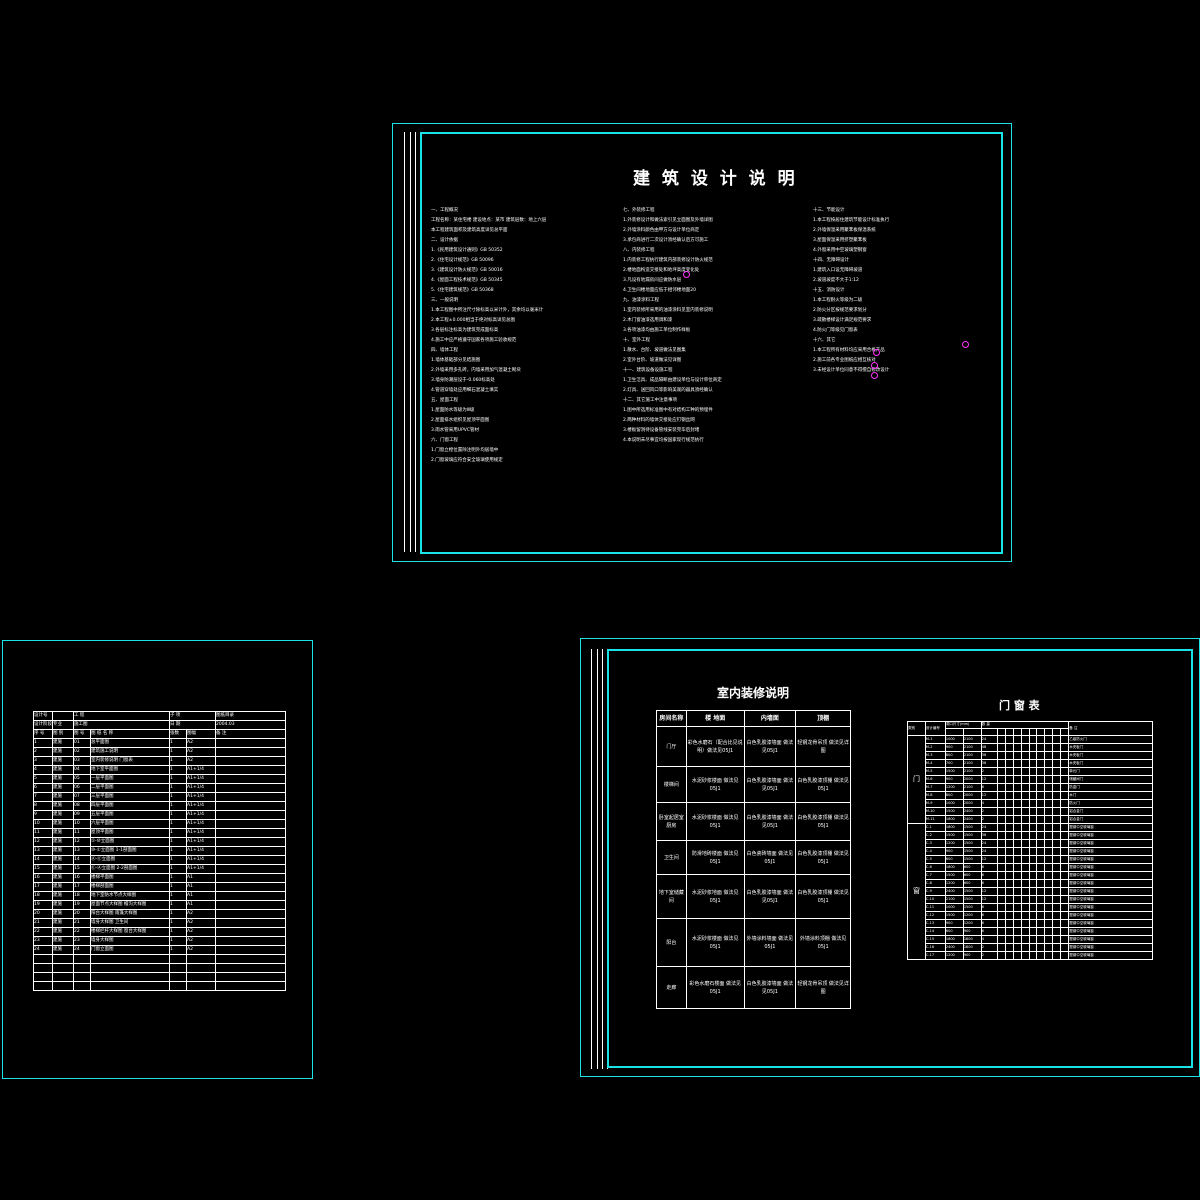  What do you see at coordinates (43, 761) in the screenshot?
I see `list-cell: 3` at bounding box center [43, 761].